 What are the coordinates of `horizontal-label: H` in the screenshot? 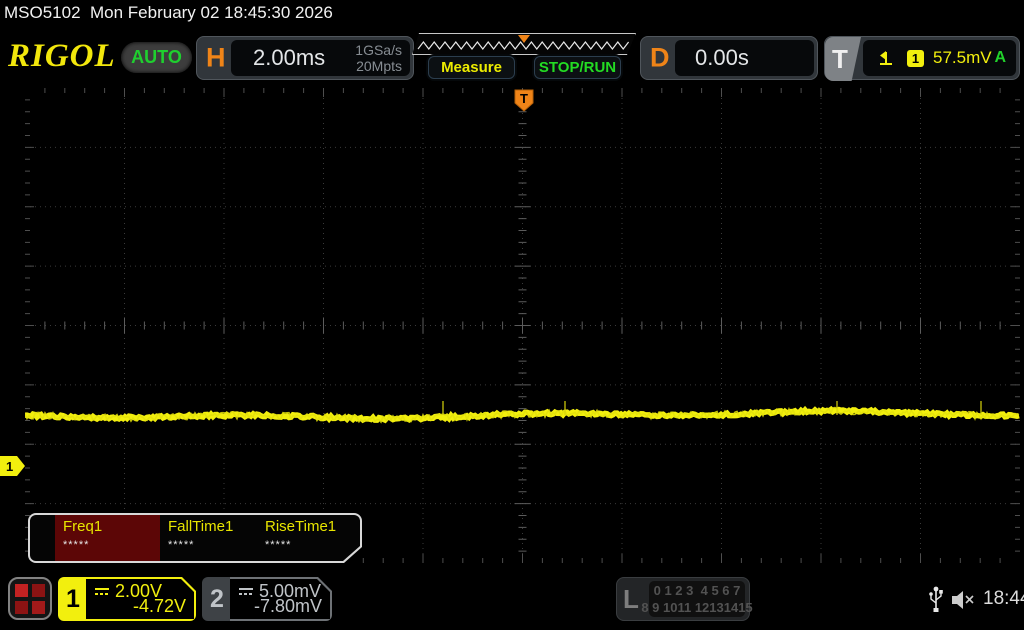 It's located at (216, 57).